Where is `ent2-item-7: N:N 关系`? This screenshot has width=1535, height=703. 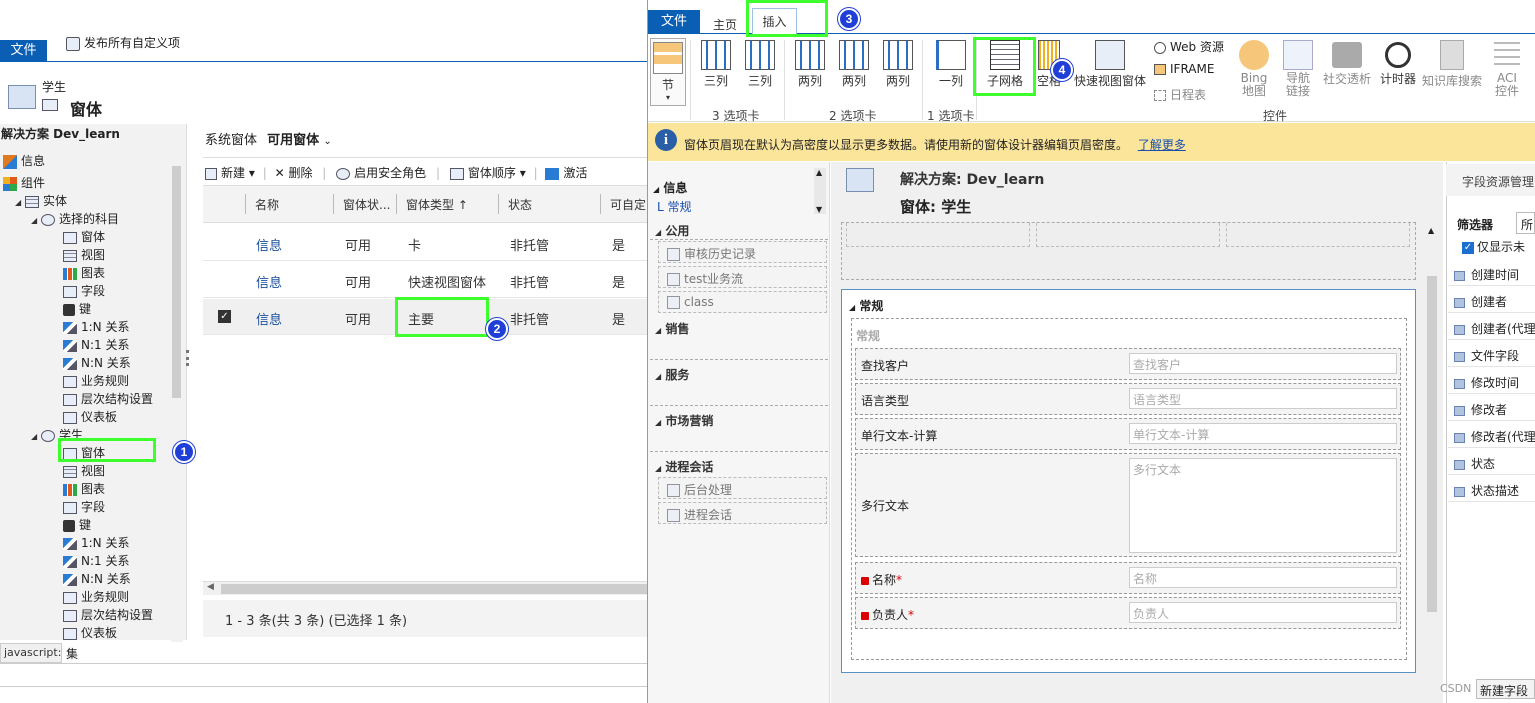 ent2-item-7: N:N 关系 is located at coordinates (97, 579).